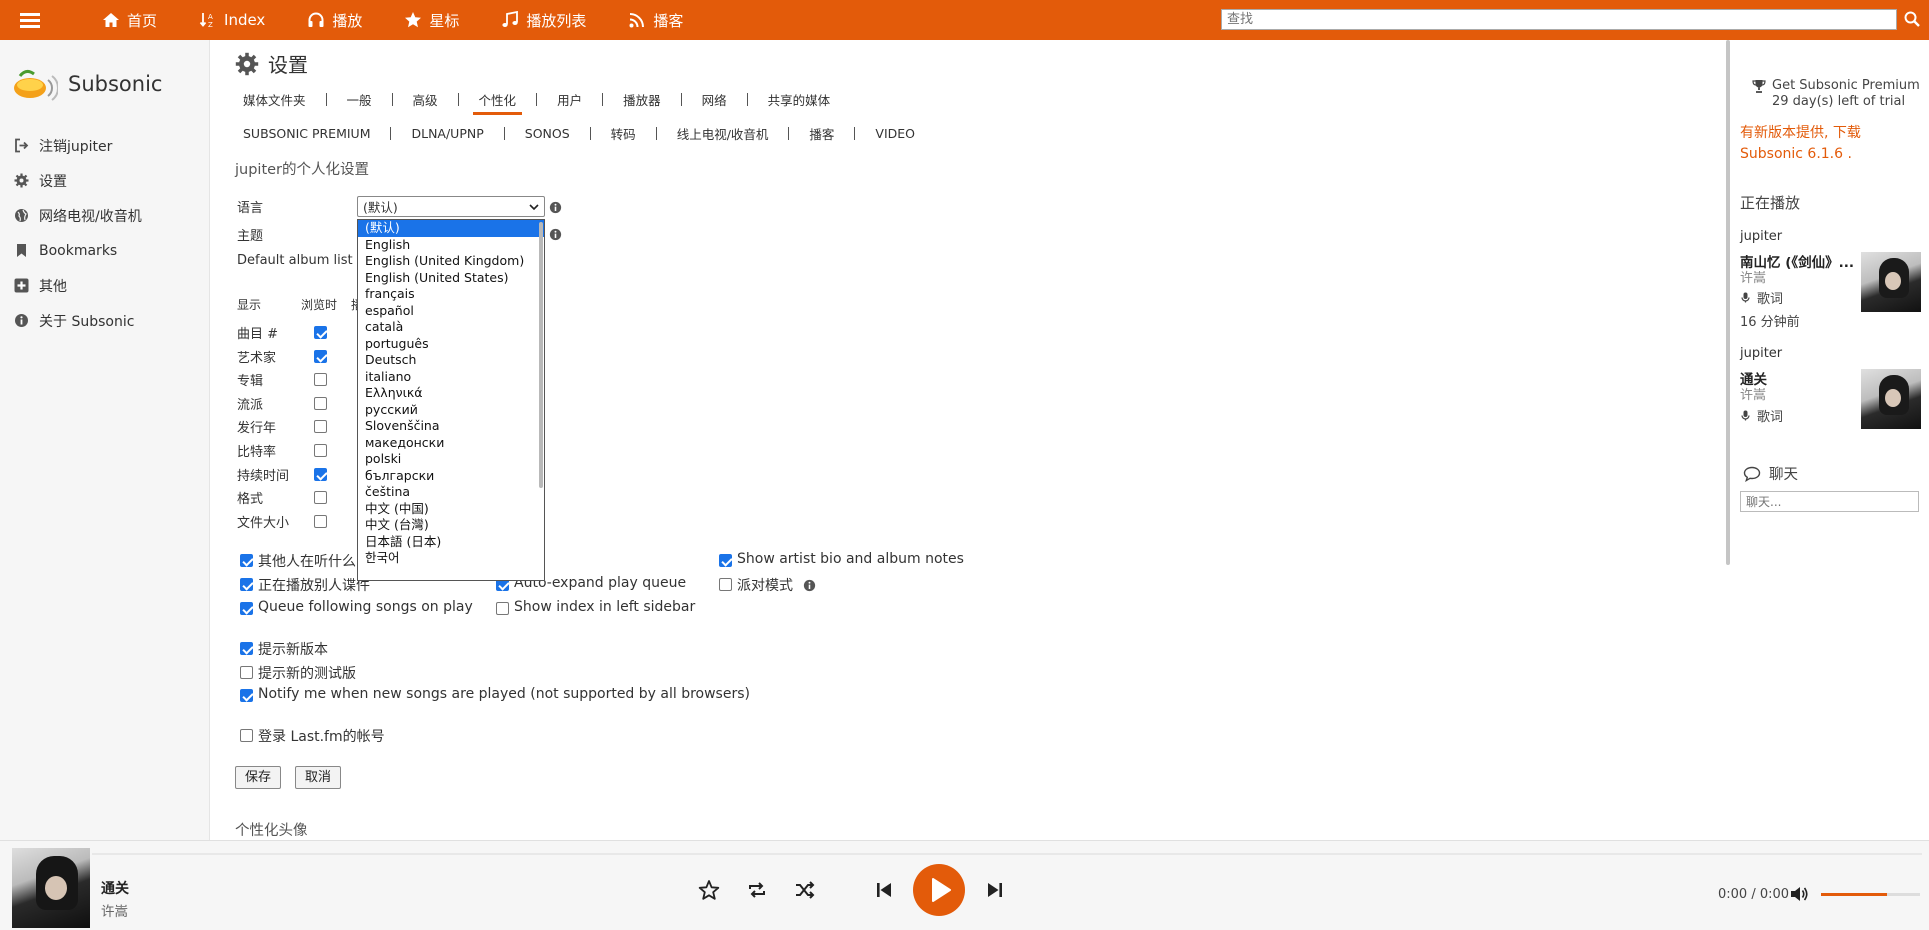  Describe the element at coordinates (1912, 19) in the screenshot. I see `search-icon` at that location.